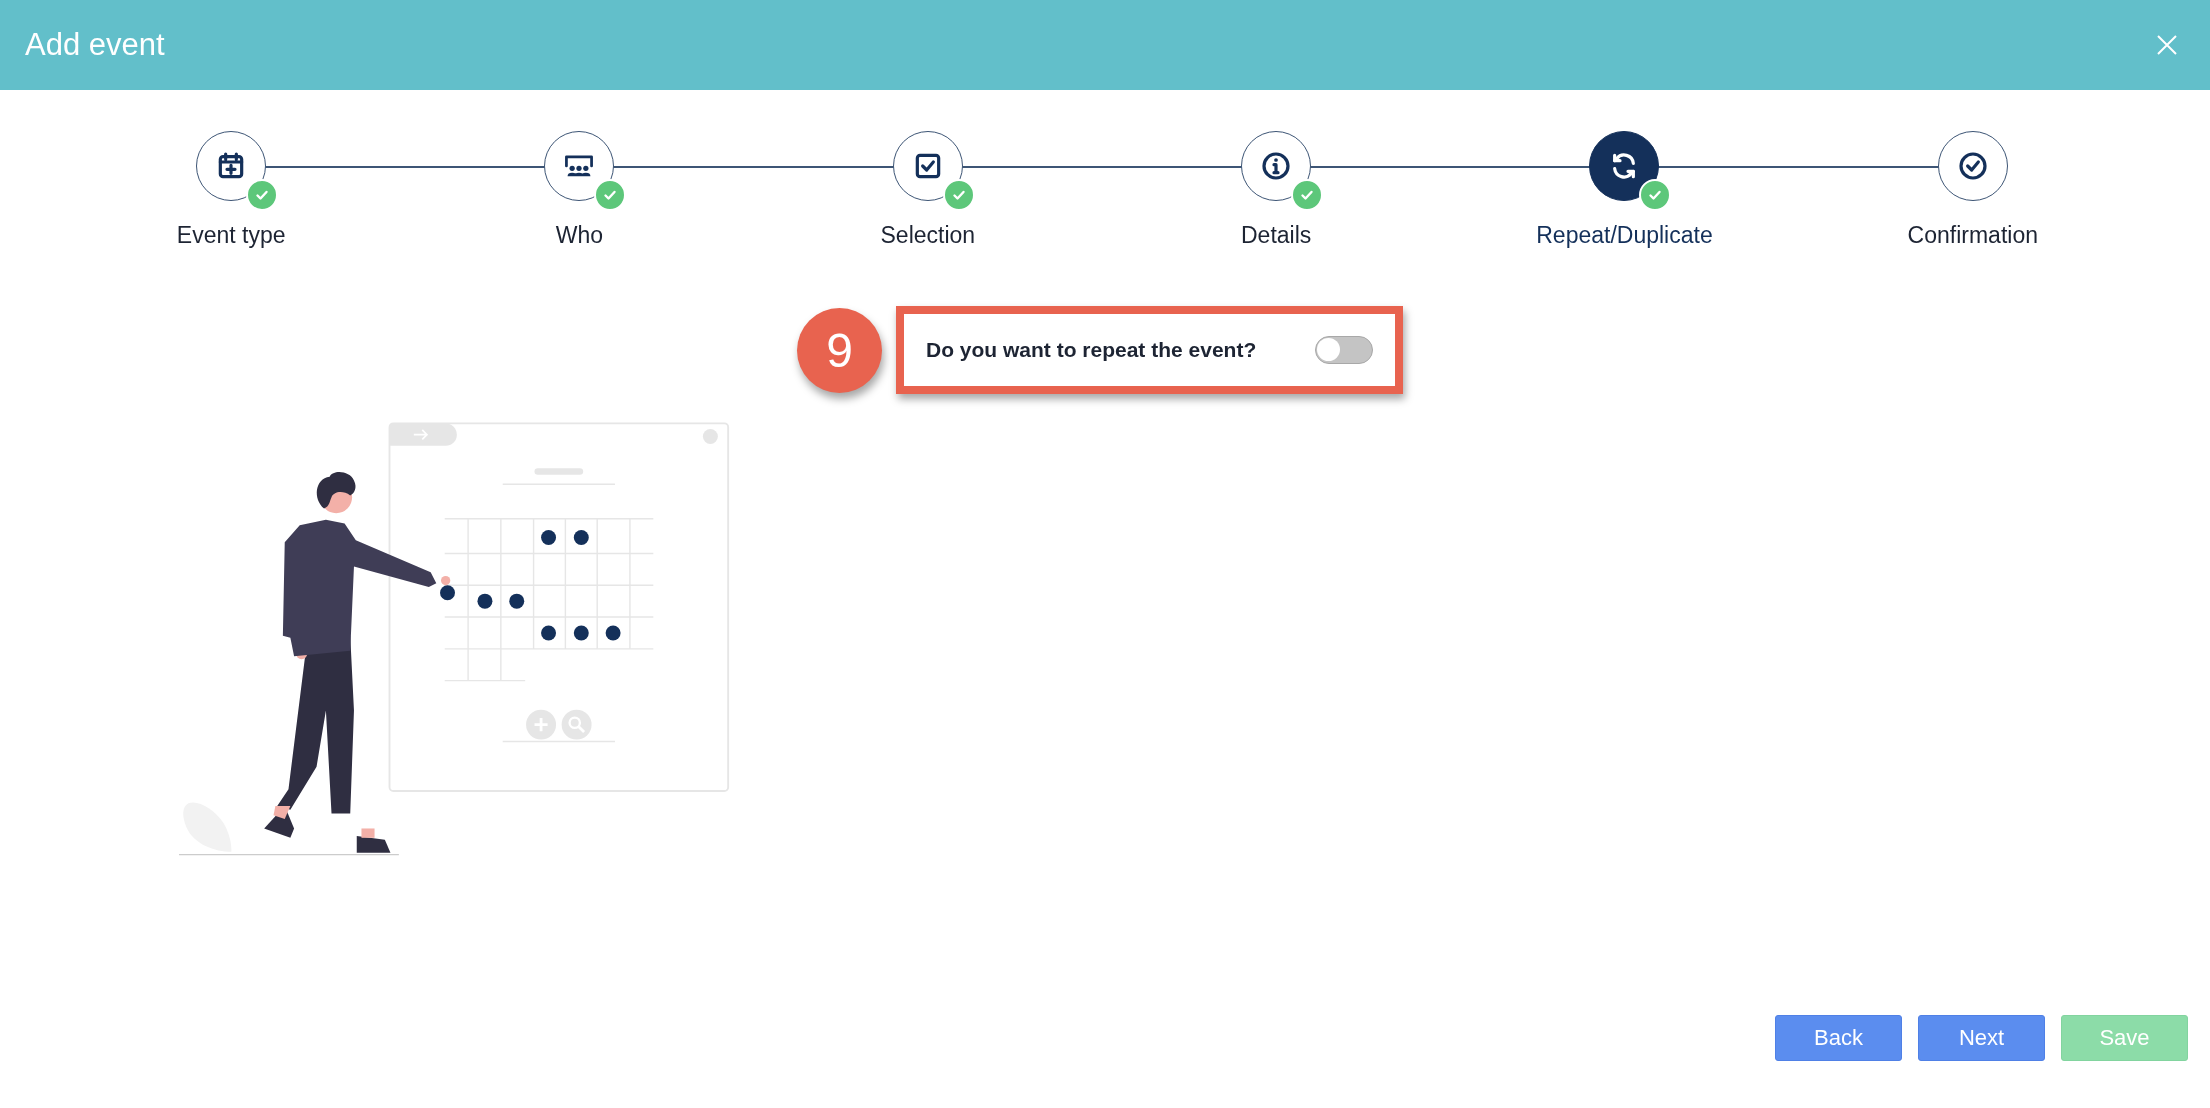  What do you see at coordinates (1981, 1038) in the screenshot?
I see `nav-button: Next` at bounding box center [1981, 1038].